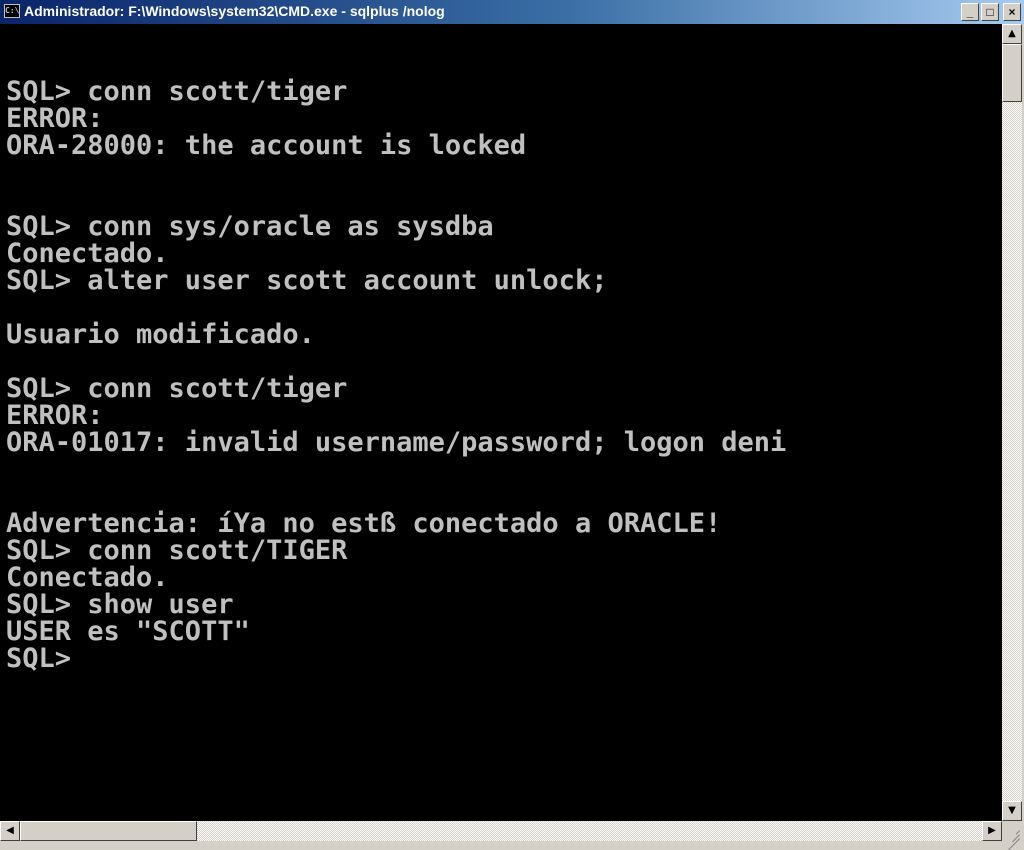 The height and width of the screenshot is (850, 1024). I want to click on cmd-icon: C:\, so click(12, 11).